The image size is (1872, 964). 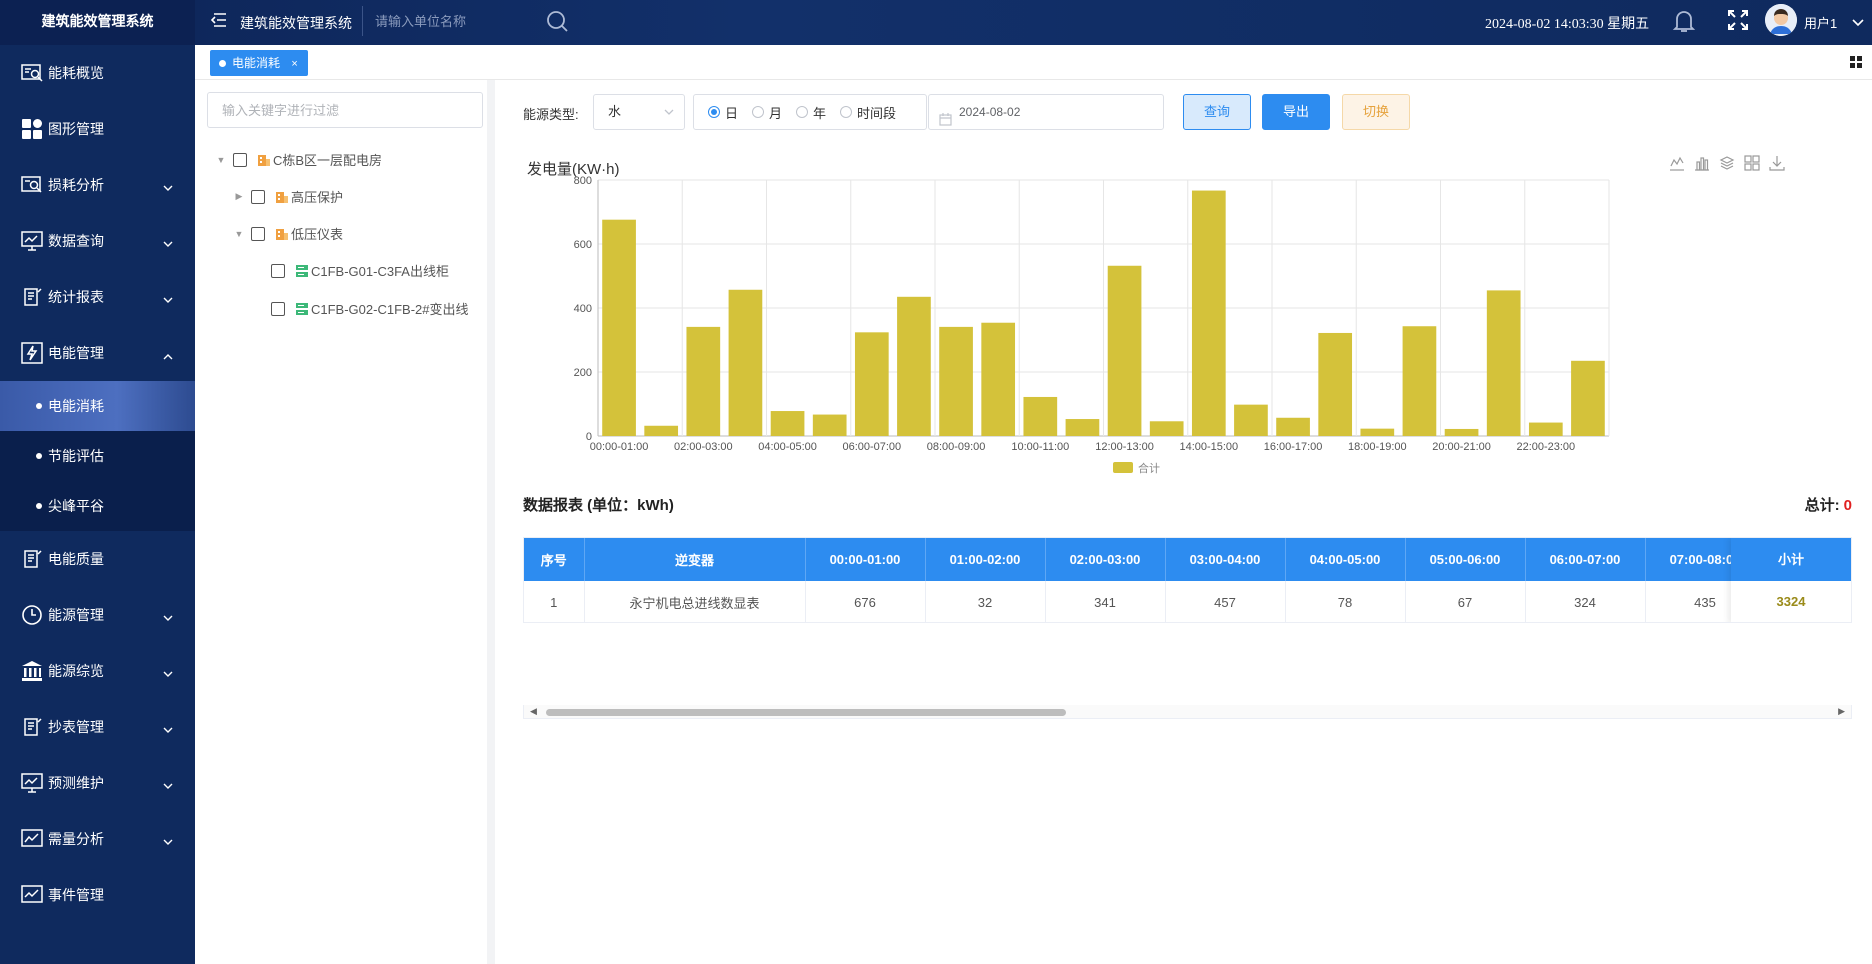 I want to click on table-header-cell: 01:00-02:00, so click(x=985, y=559).